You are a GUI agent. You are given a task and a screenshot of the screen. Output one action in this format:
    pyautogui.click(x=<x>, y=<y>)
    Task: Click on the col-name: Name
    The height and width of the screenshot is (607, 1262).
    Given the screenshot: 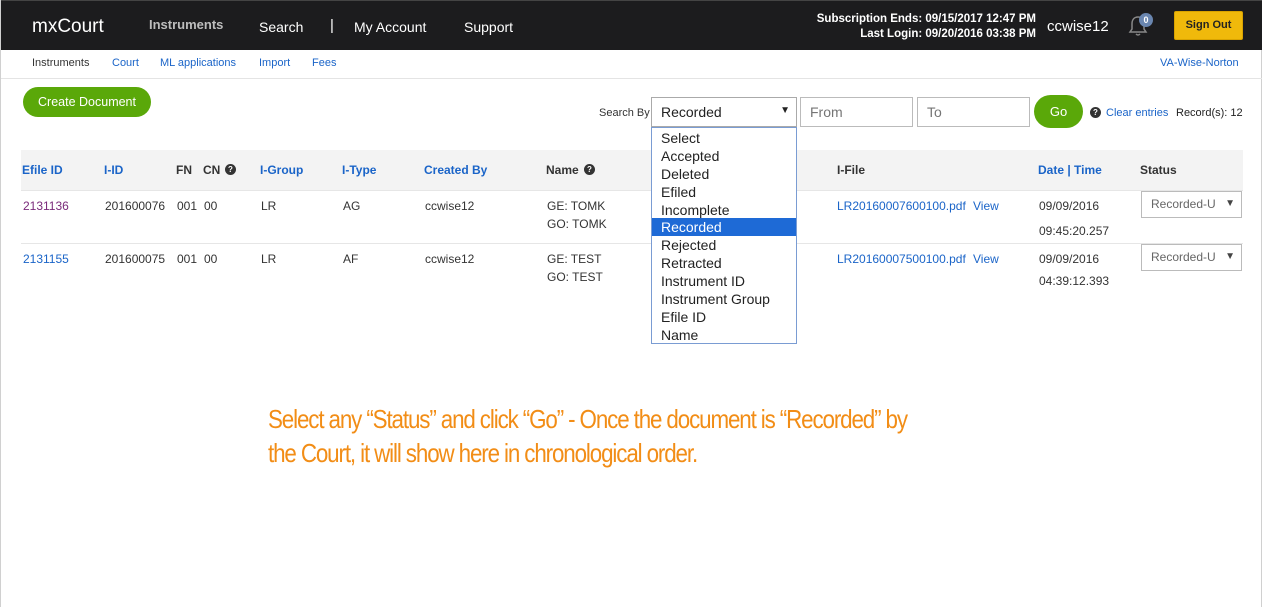 What is the action you would take?
    pyautogui.click(x=562, y=170)
    